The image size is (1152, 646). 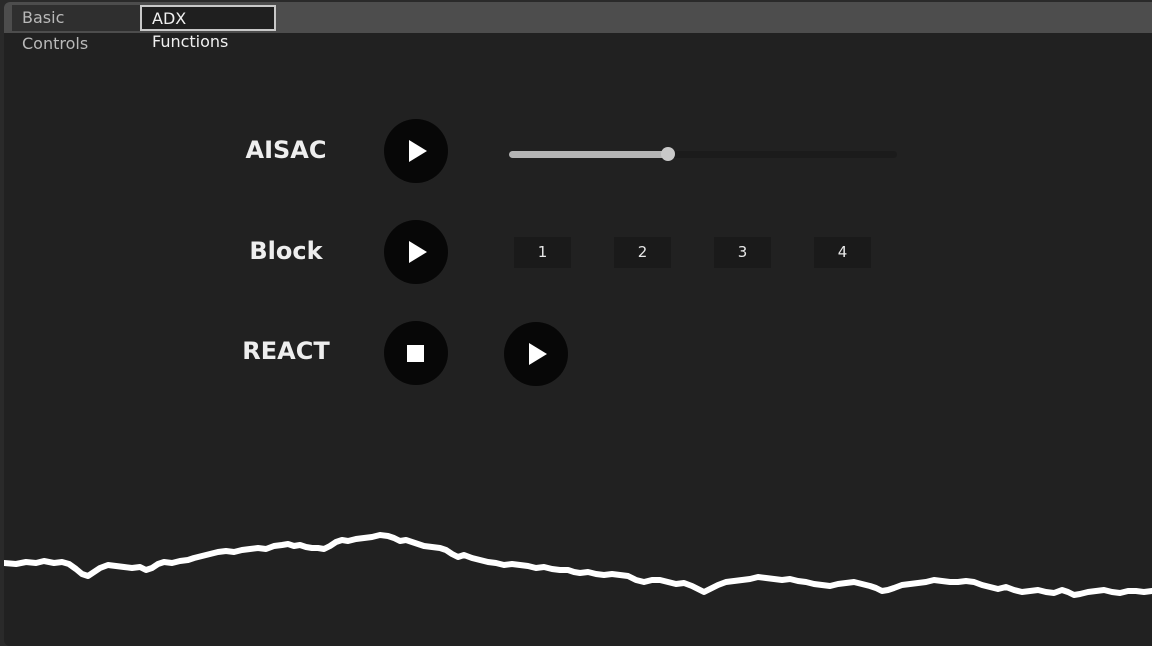 What do you see at coordinates (286, 351) in the screenshot?
I see `react-label: REACT` at bounding box center [286, 351].